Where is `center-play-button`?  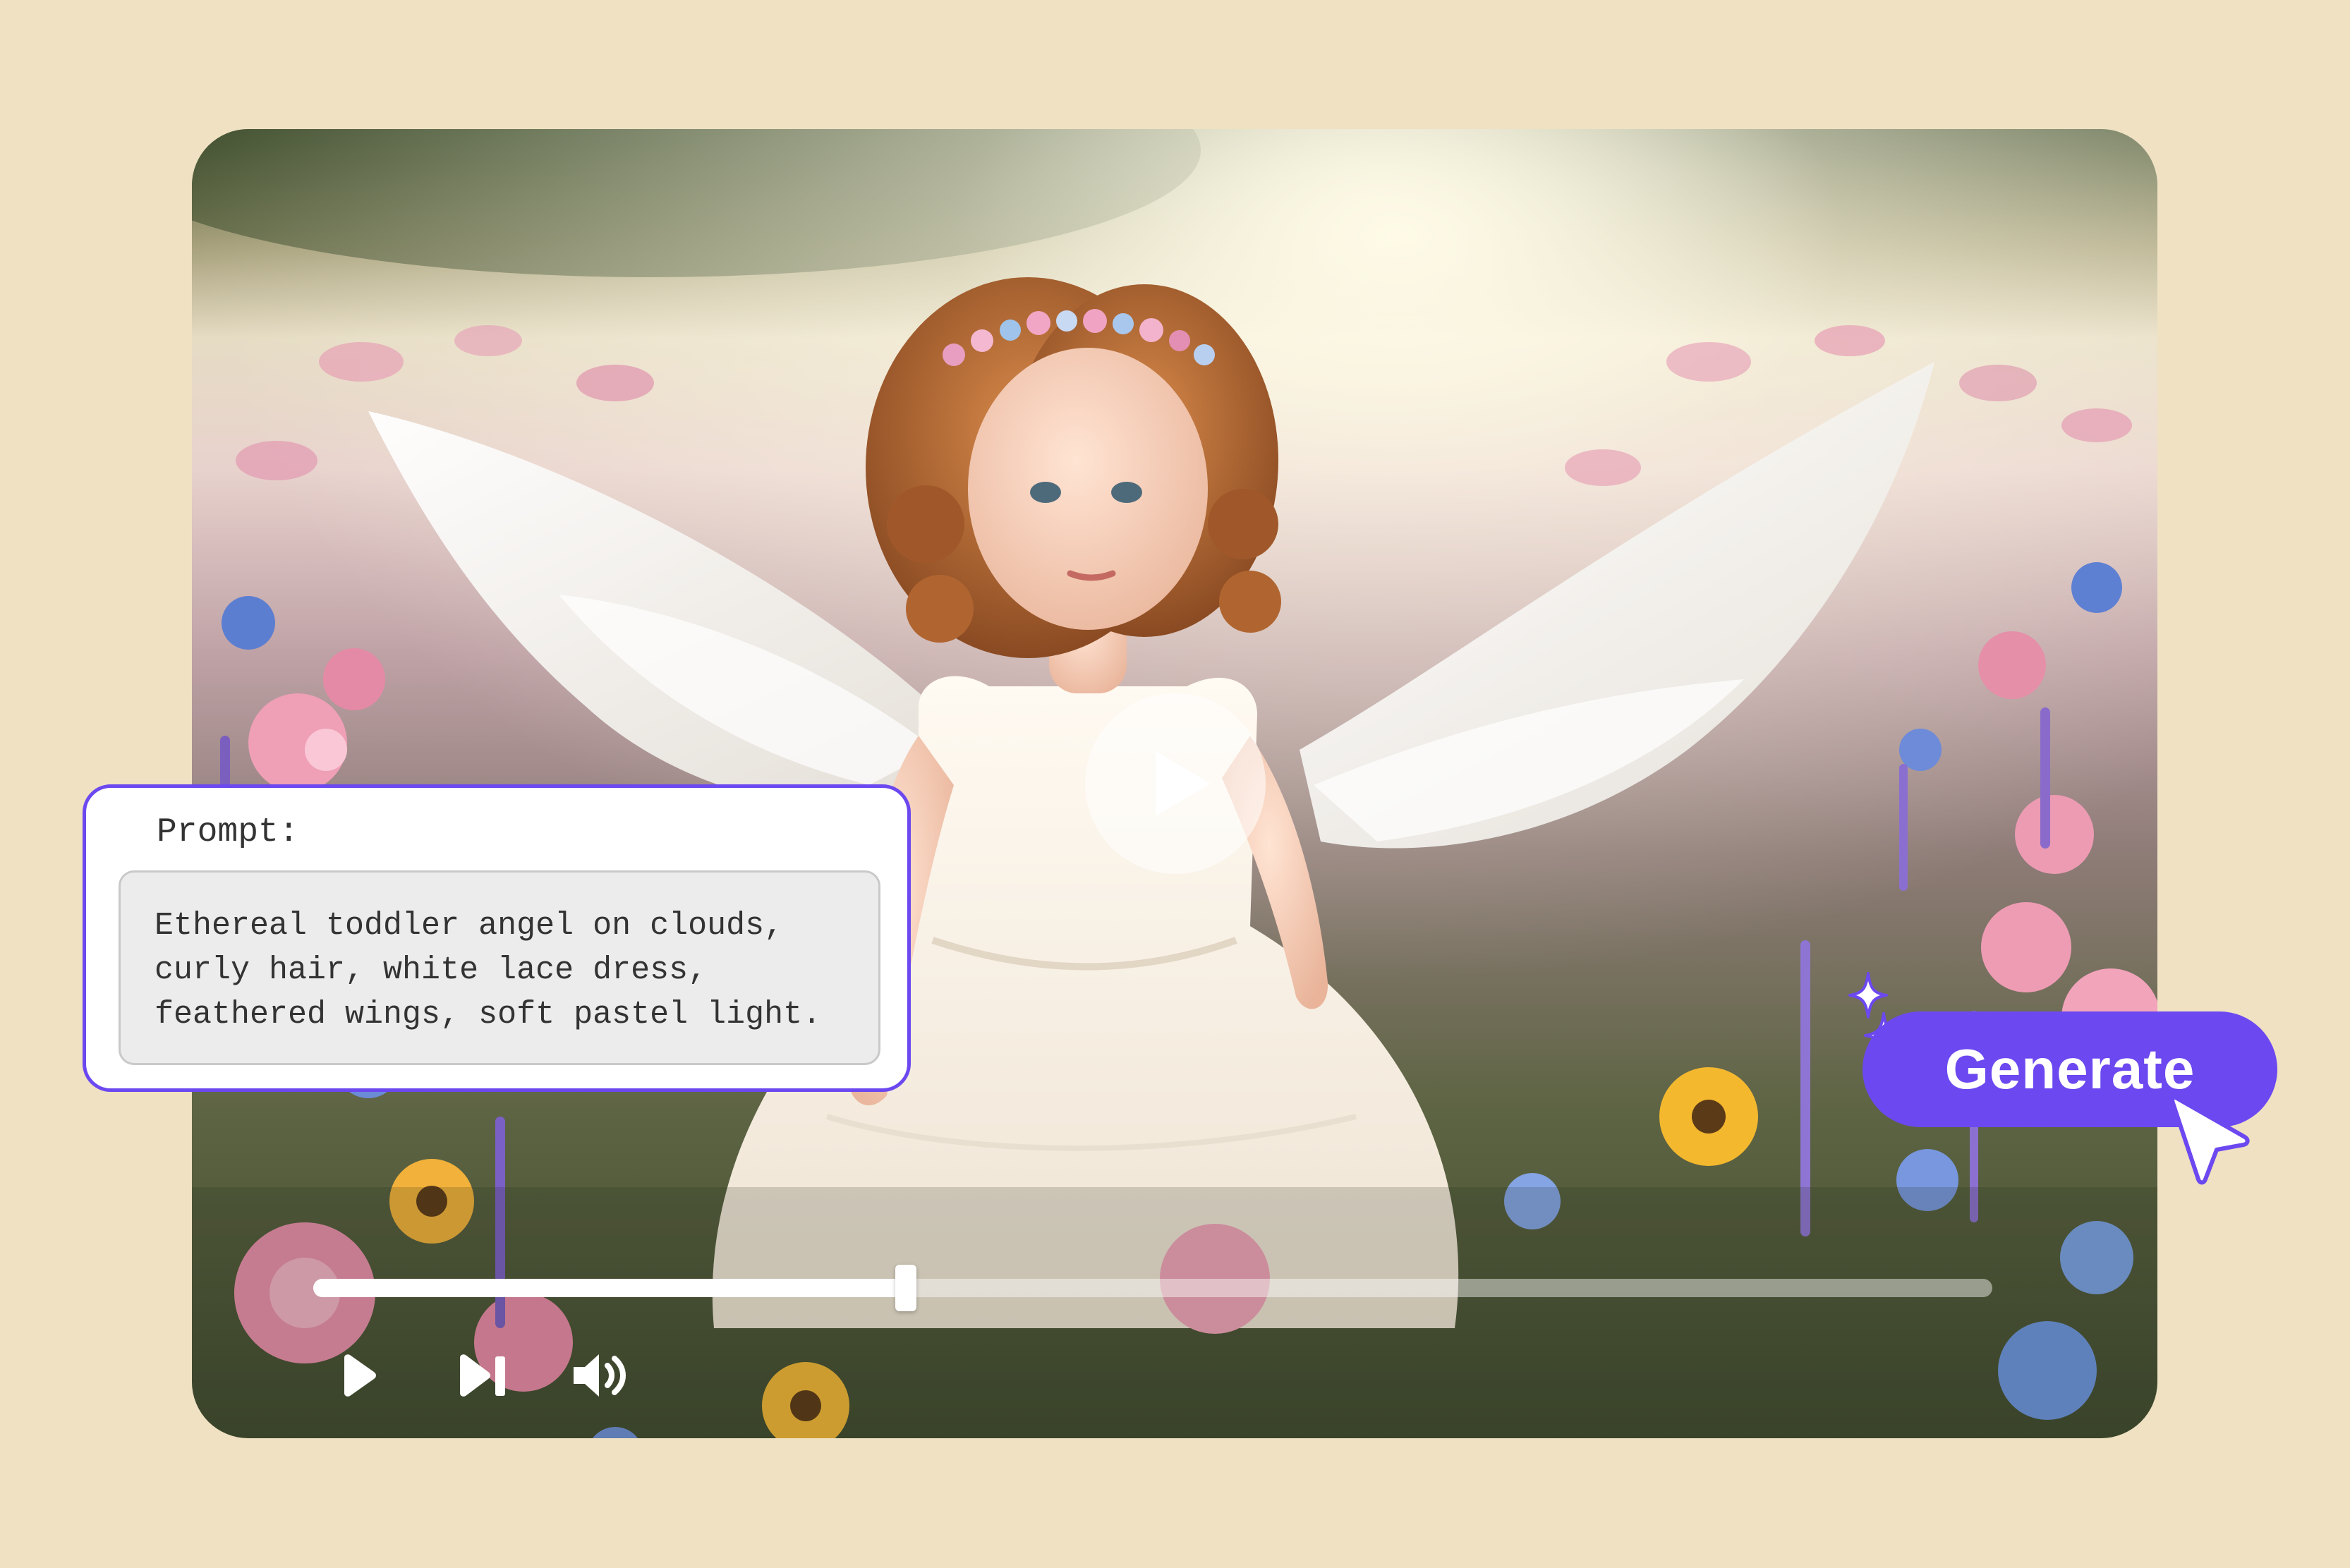
center-play-button is located at coordinates (1175, 783).